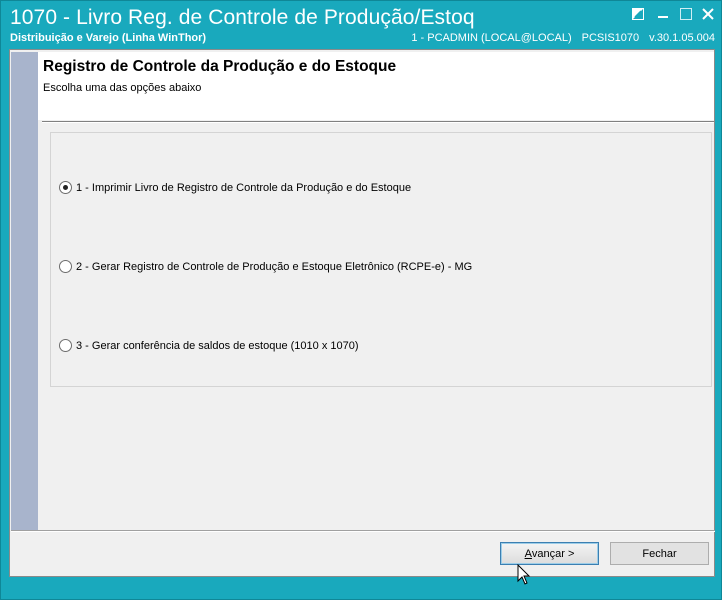  I want to click on session-user: 1 - PCADMIN (LOCAL@LOCAL), so click(491, 38).